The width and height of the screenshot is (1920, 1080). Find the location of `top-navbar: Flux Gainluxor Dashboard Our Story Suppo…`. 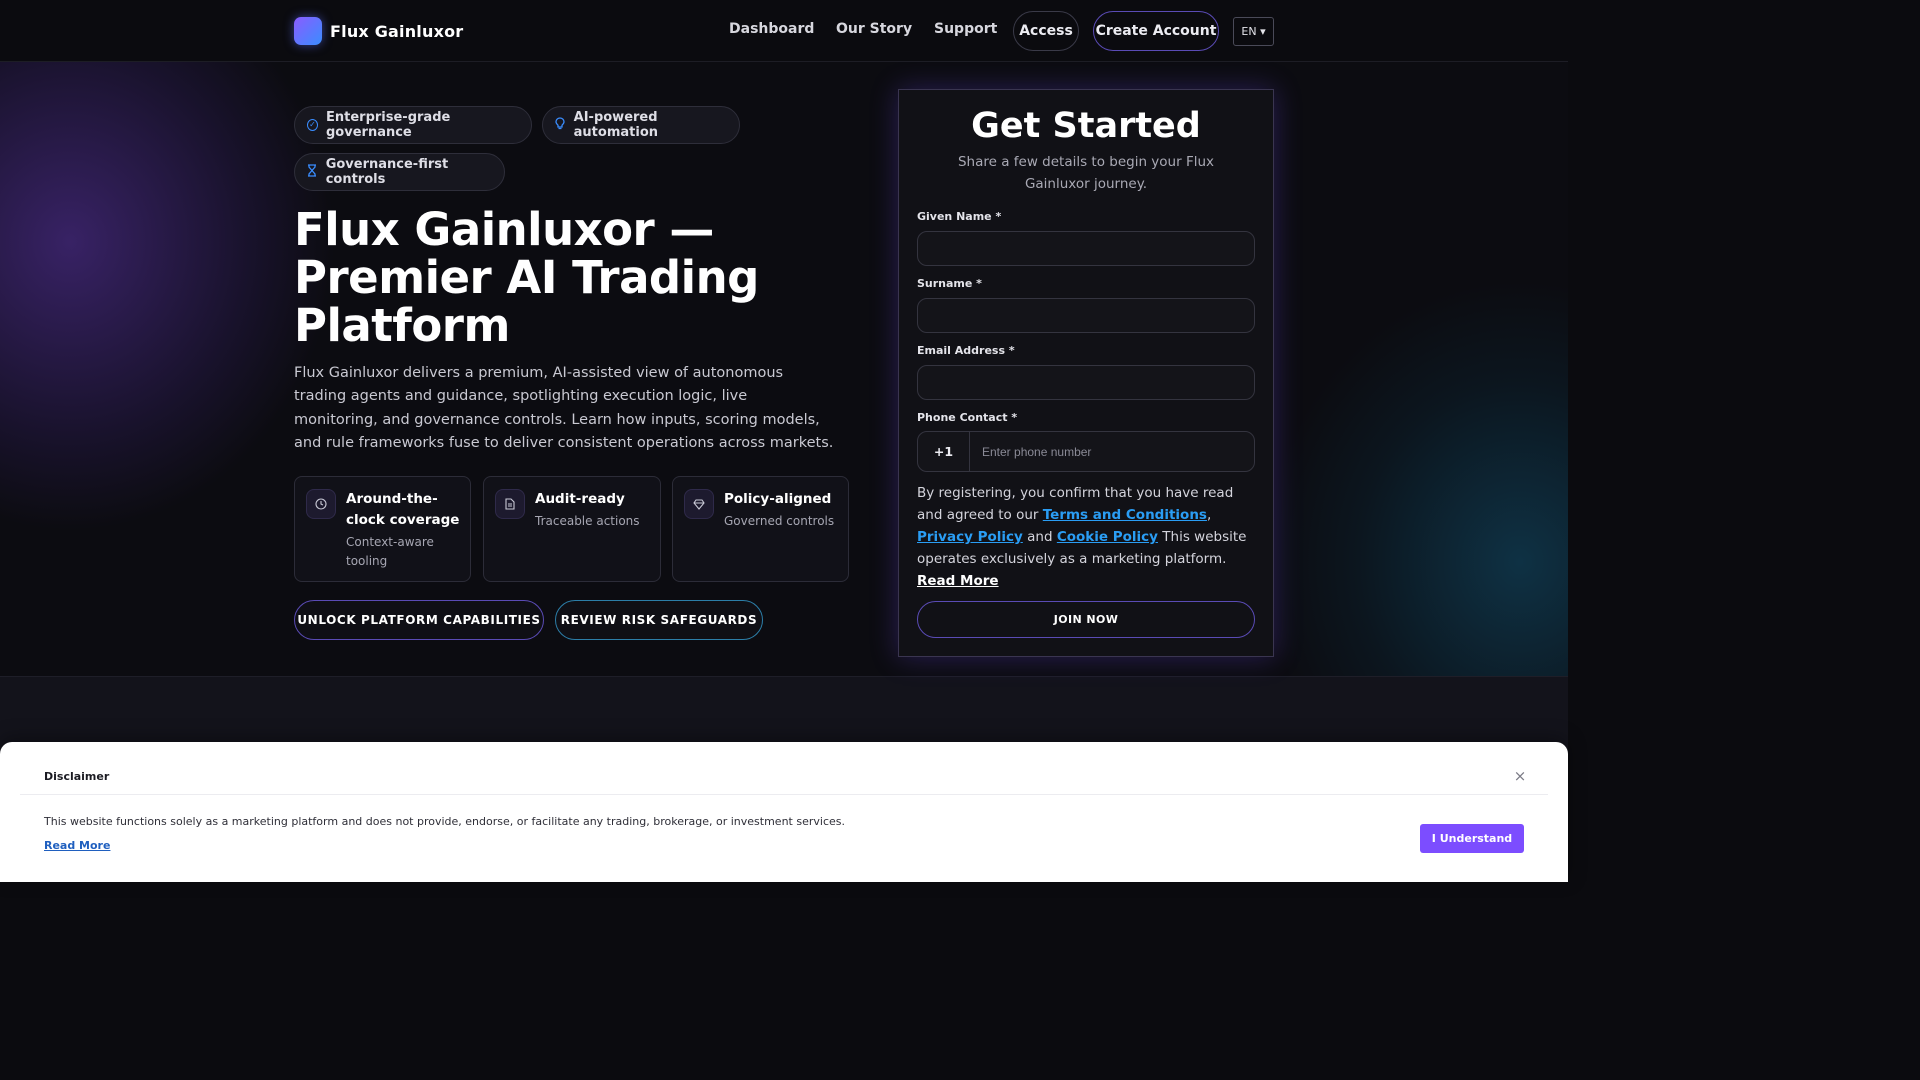

top-navbar: Flux Gainluxor Dashboard Our Story Suppo… is located at coordinates (784, 31).